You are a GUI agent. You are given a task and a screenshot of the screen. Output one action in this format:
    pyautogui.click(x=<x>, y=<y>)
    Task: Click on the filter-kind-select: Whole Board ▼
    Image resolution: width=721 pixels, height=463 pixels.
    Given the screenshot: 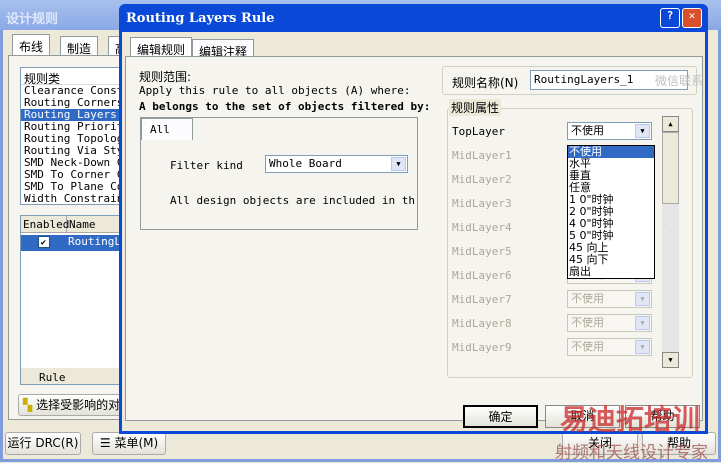 What is the action you would take?
    pyautogui.click(x=336, y=164)
    